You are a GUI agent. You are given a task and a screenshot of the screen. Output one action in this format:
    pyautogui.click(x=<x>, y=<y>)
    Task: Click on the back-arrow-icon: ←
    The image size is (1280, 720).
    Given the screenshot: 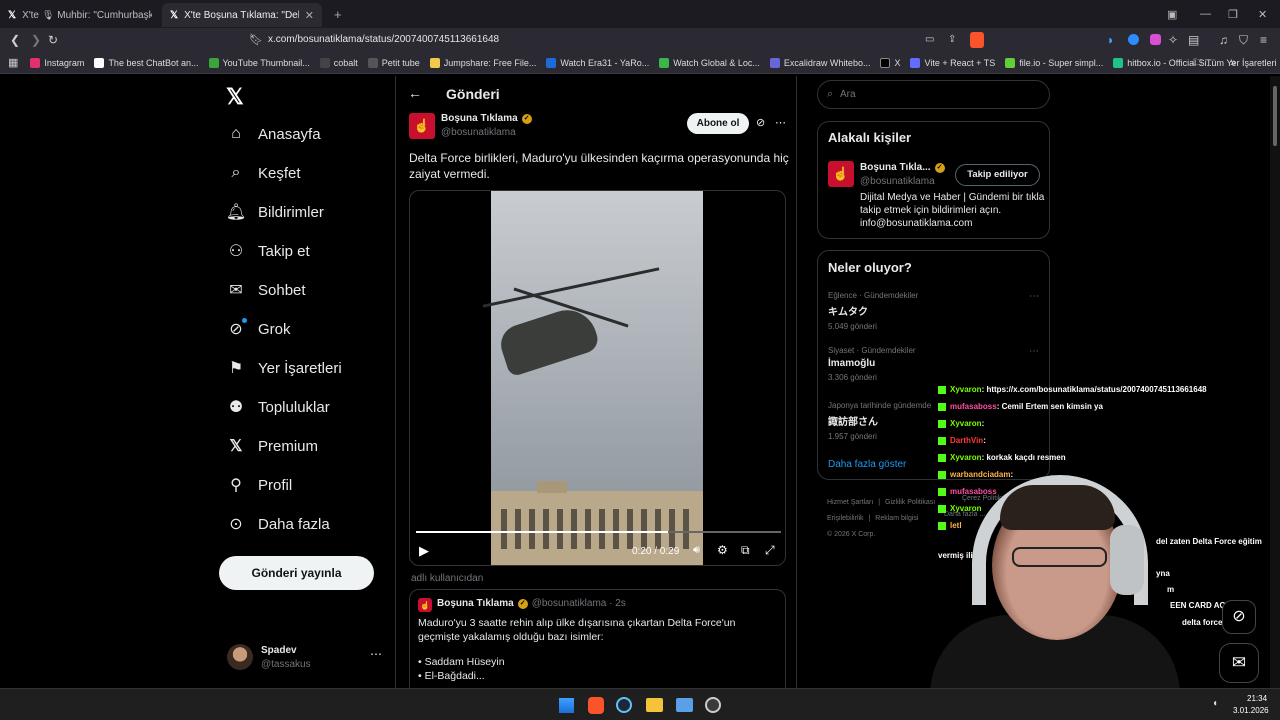 What is the action you would take?
    pyautogui.click(x=415, y=93)
    